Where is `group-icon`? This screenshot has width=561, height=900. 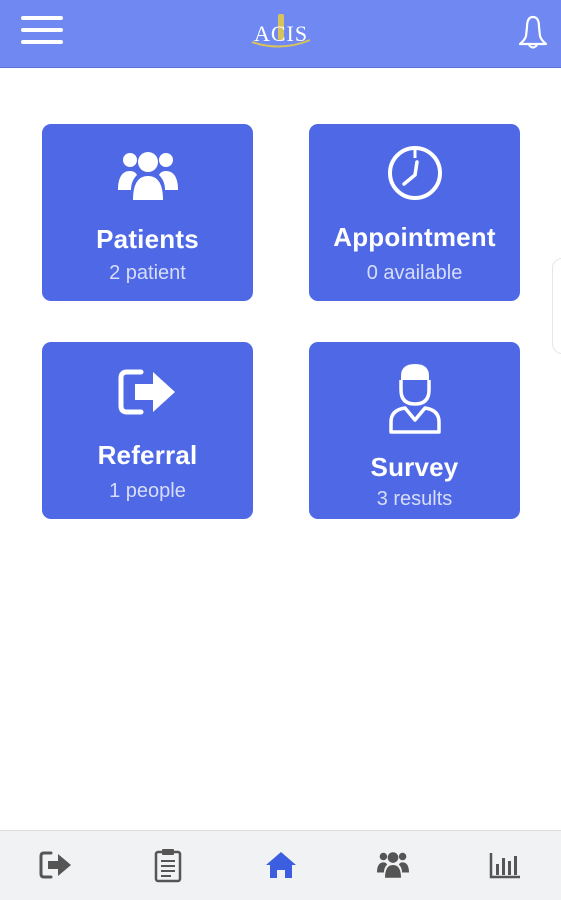
group-icon is located at coordinates (393, 865).